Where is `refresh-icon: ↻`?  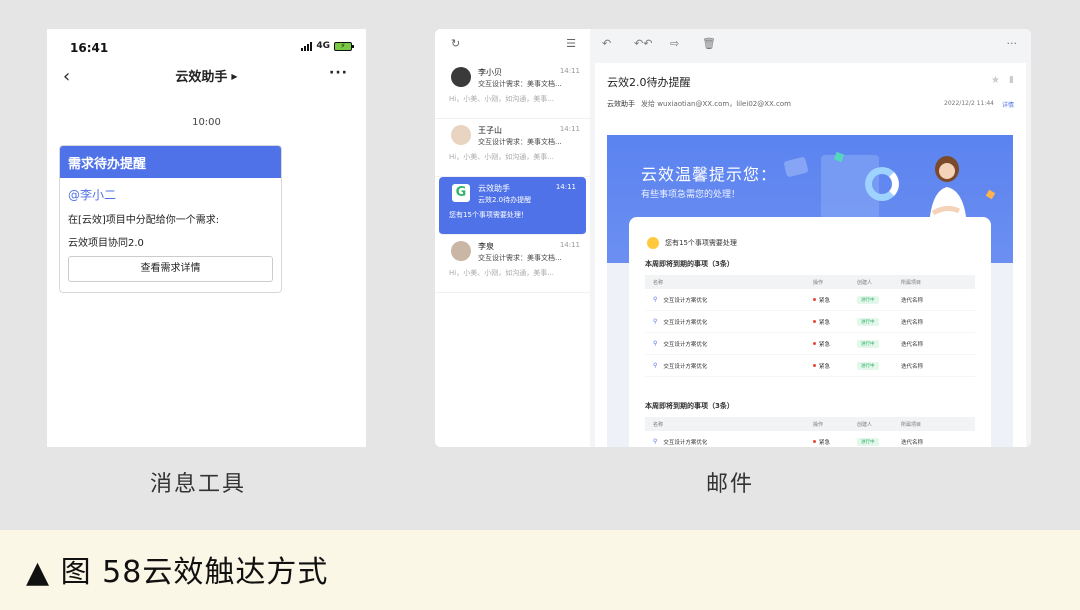 refresh-icon: ↻ is located at coordinates (455, 43).